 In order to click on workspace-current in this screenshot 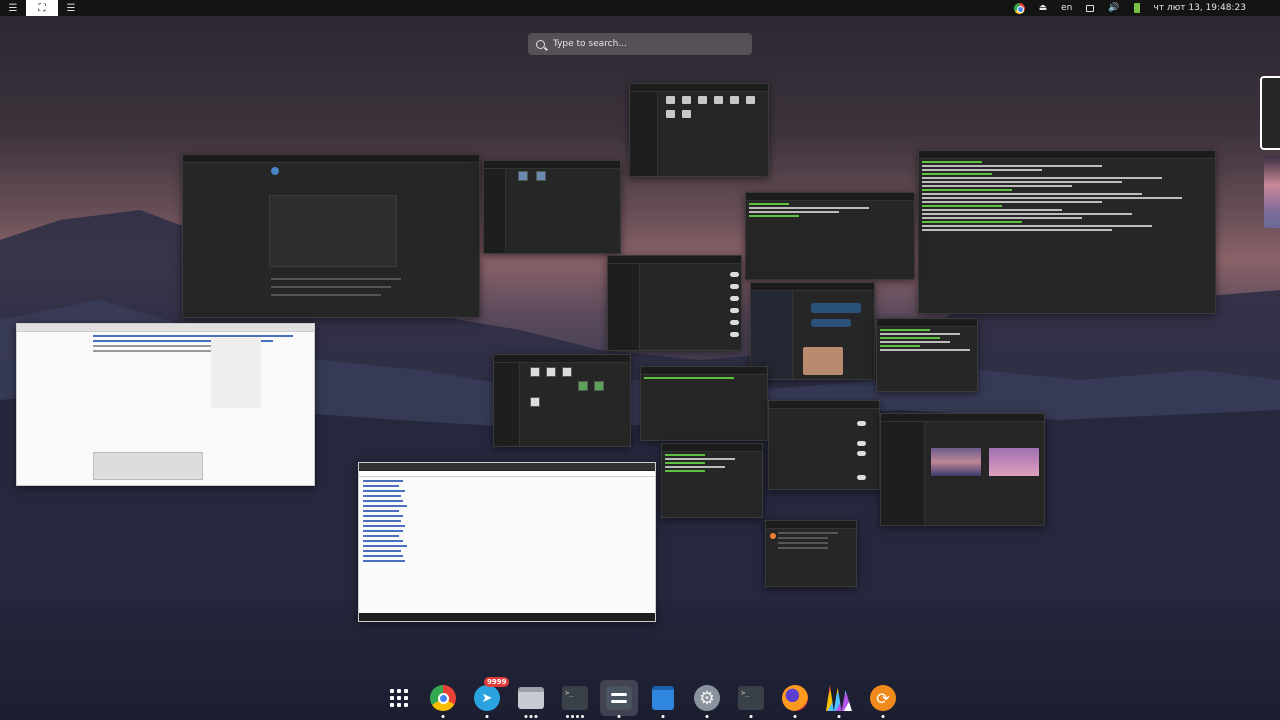, I will do `click(1270, 113)`.